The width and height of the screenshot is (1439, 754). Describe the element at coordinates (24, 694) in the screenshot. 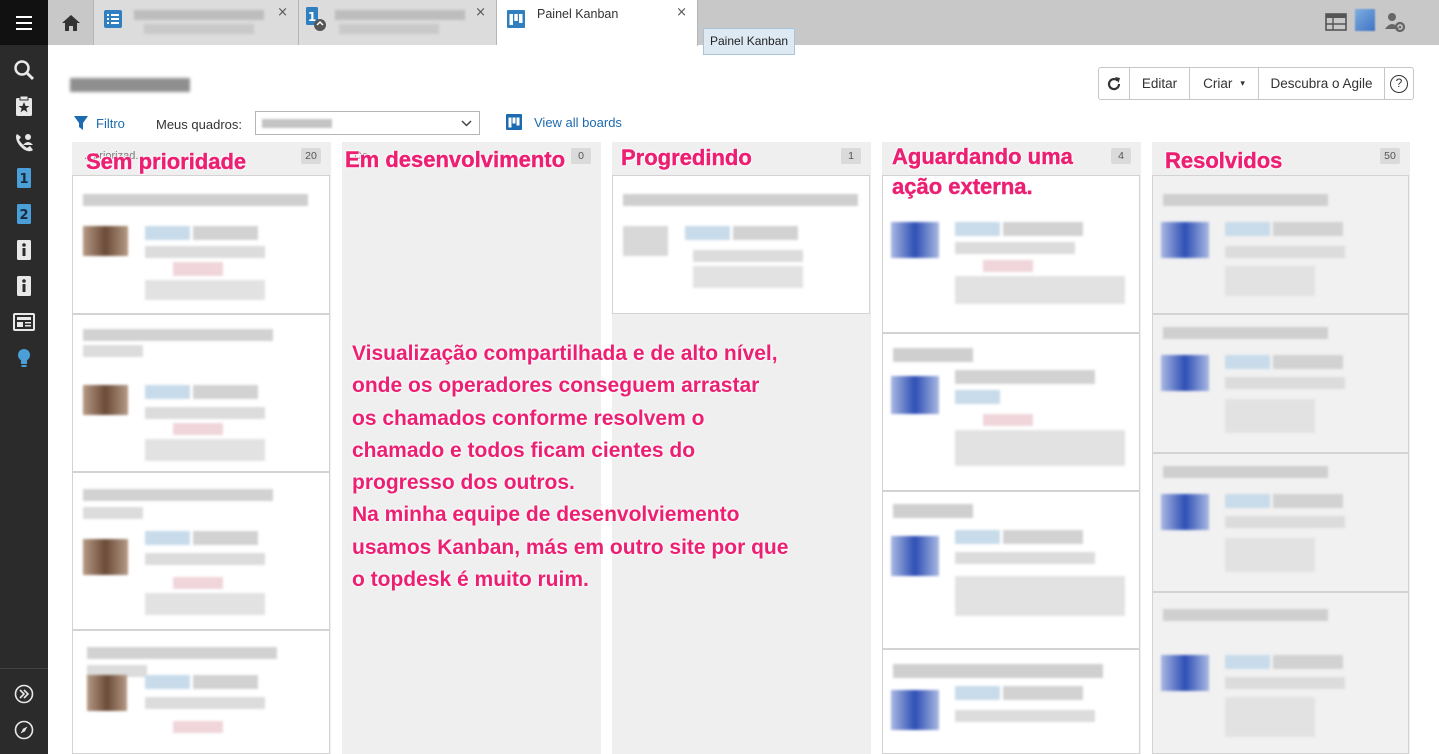

I see `expand-sidebar-icon` at that location.